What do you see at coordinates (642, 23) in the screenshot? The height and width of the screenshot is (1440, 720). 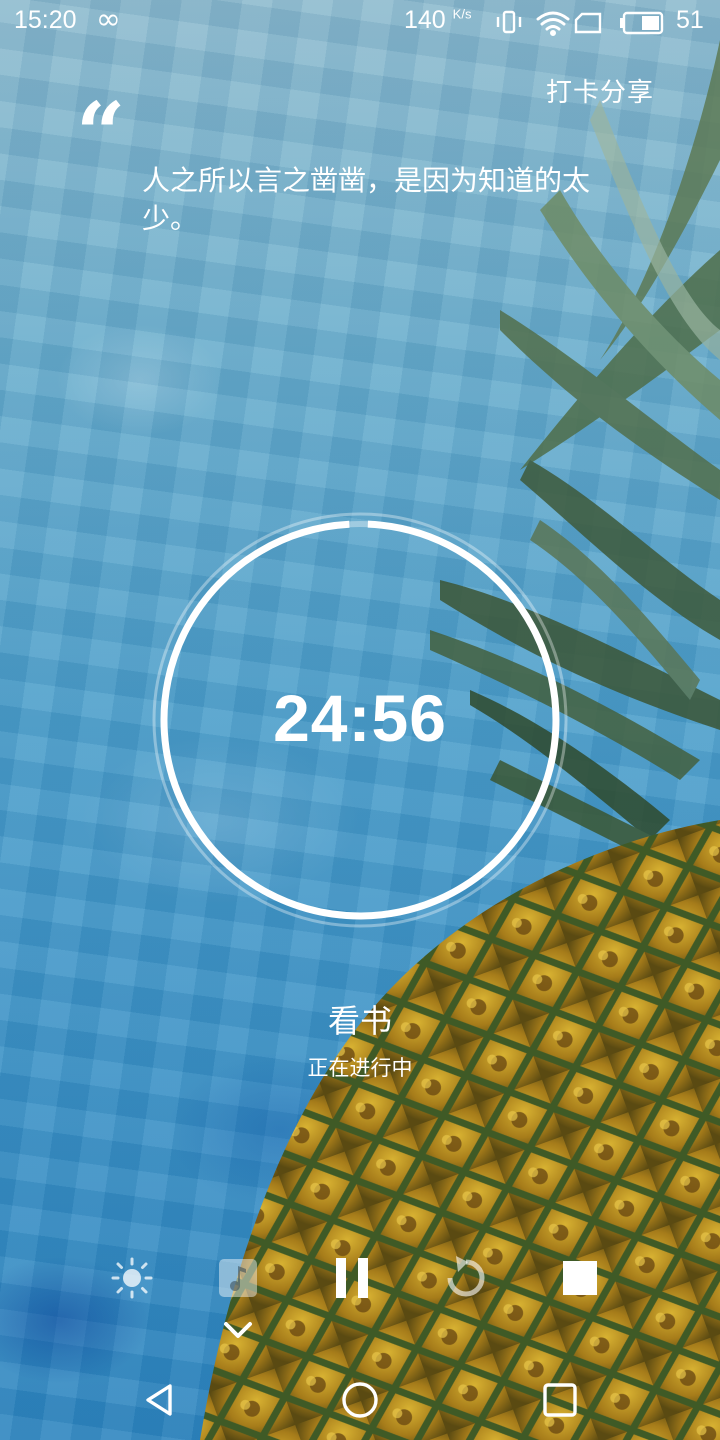 I see `battery-icon` at bounding box center [642, 23].